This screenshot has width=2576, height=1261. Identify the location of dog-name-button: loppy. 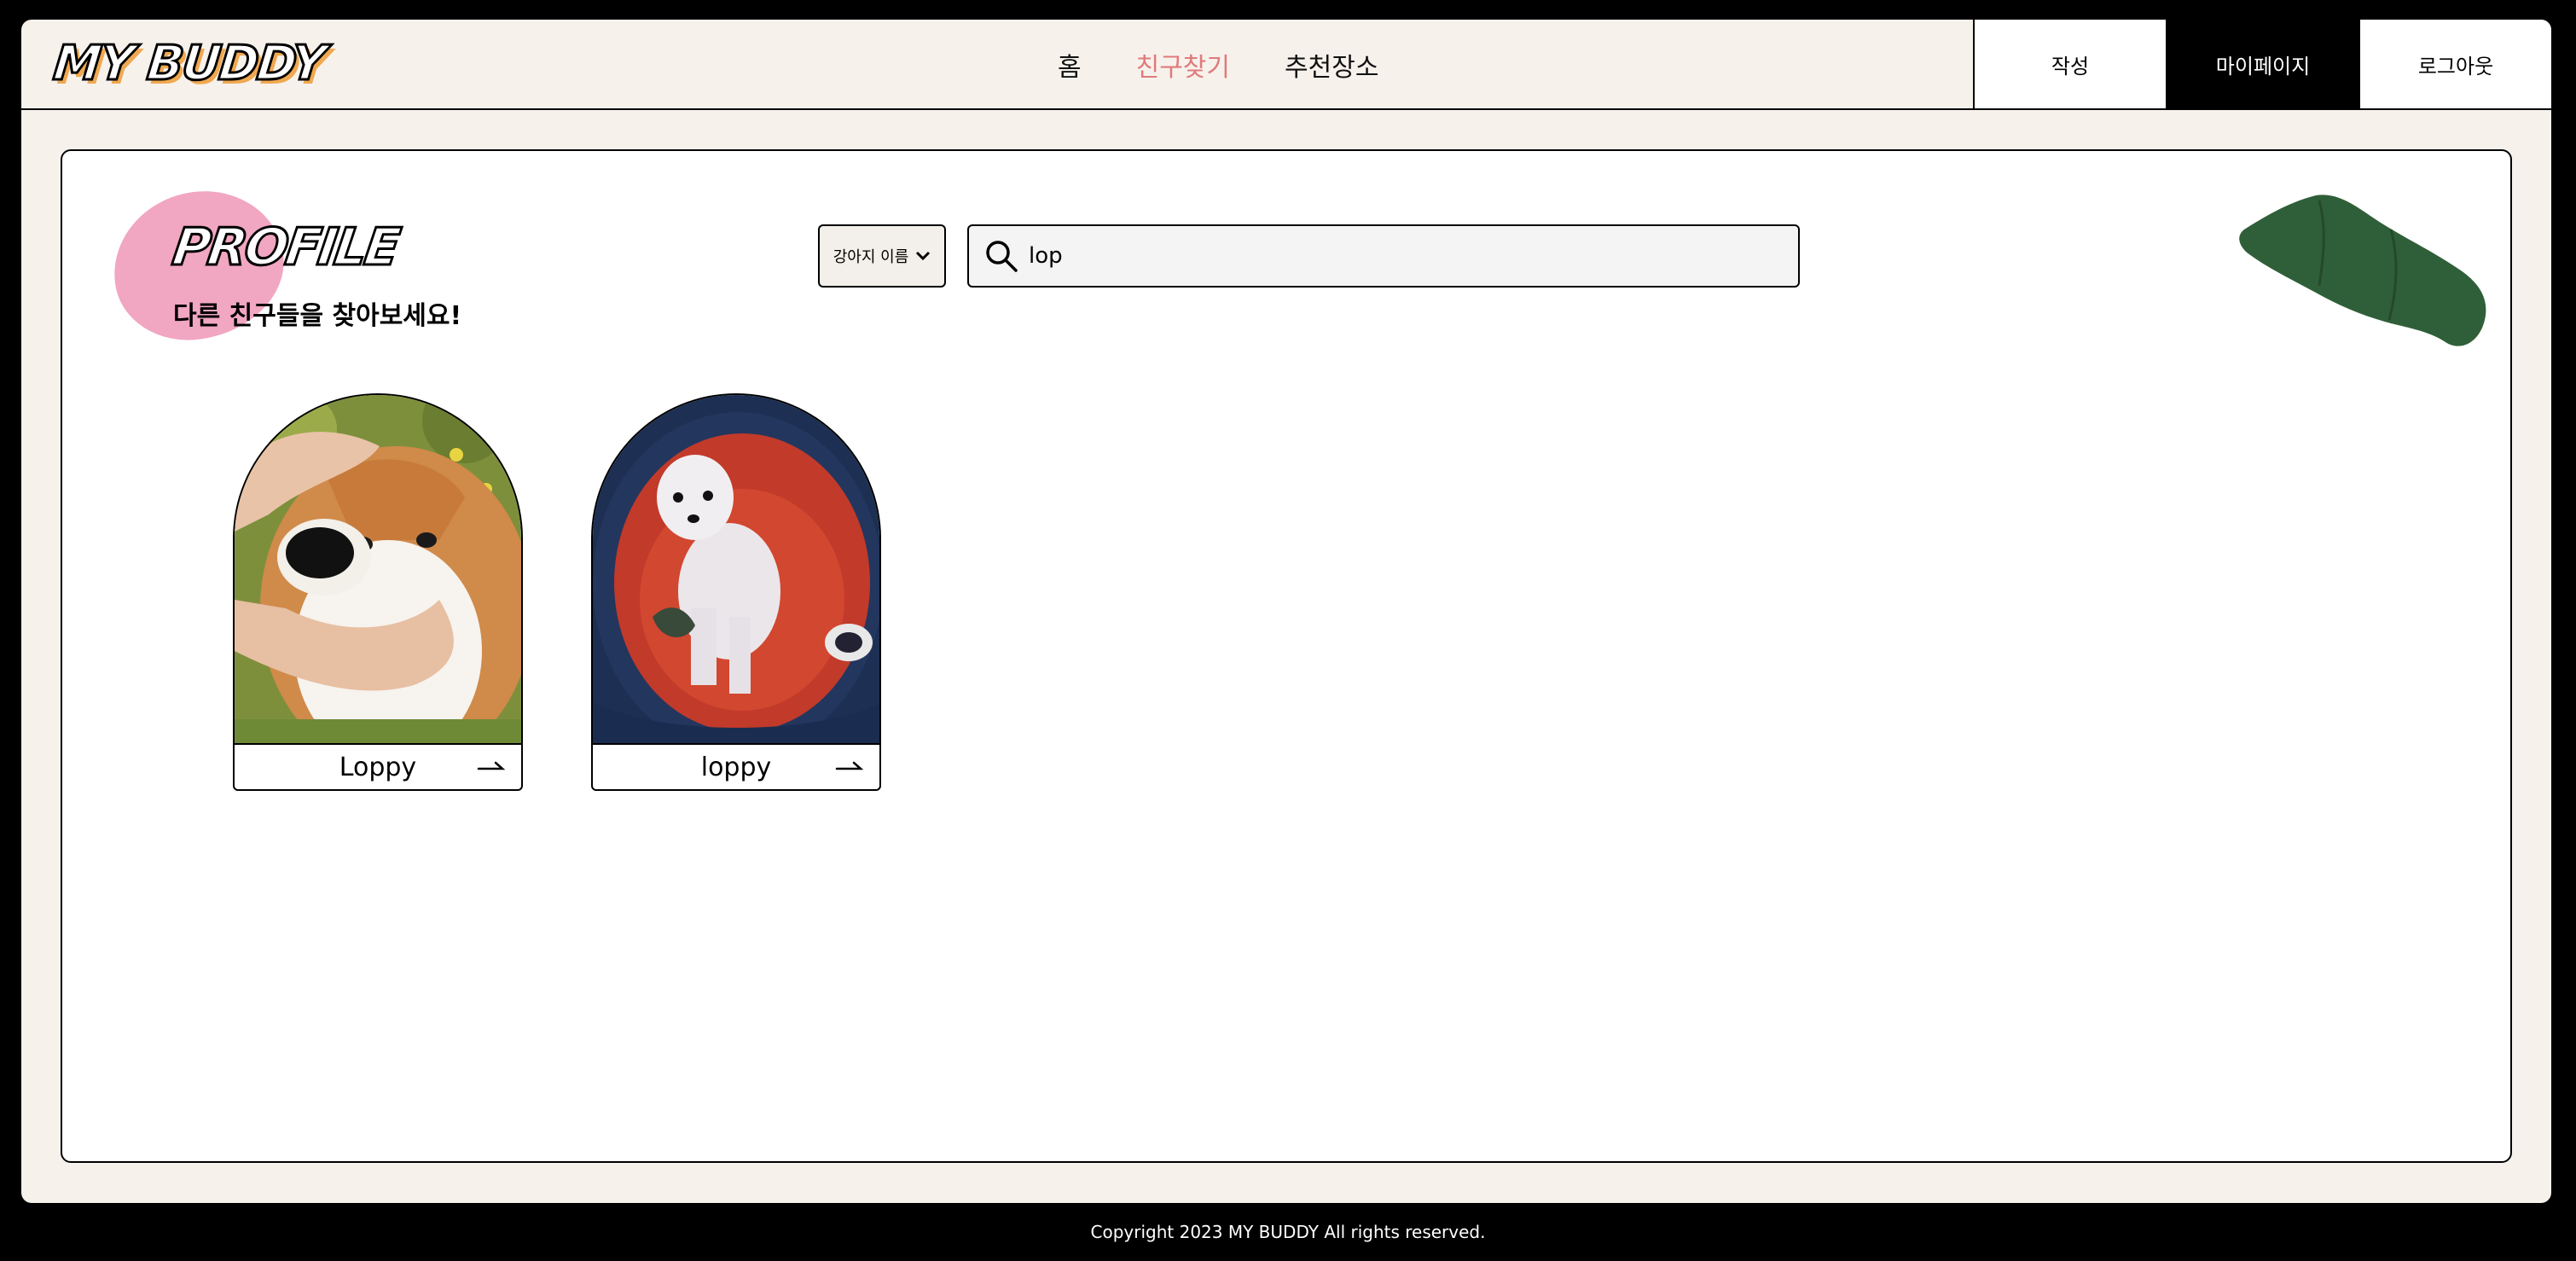
(736, 767).